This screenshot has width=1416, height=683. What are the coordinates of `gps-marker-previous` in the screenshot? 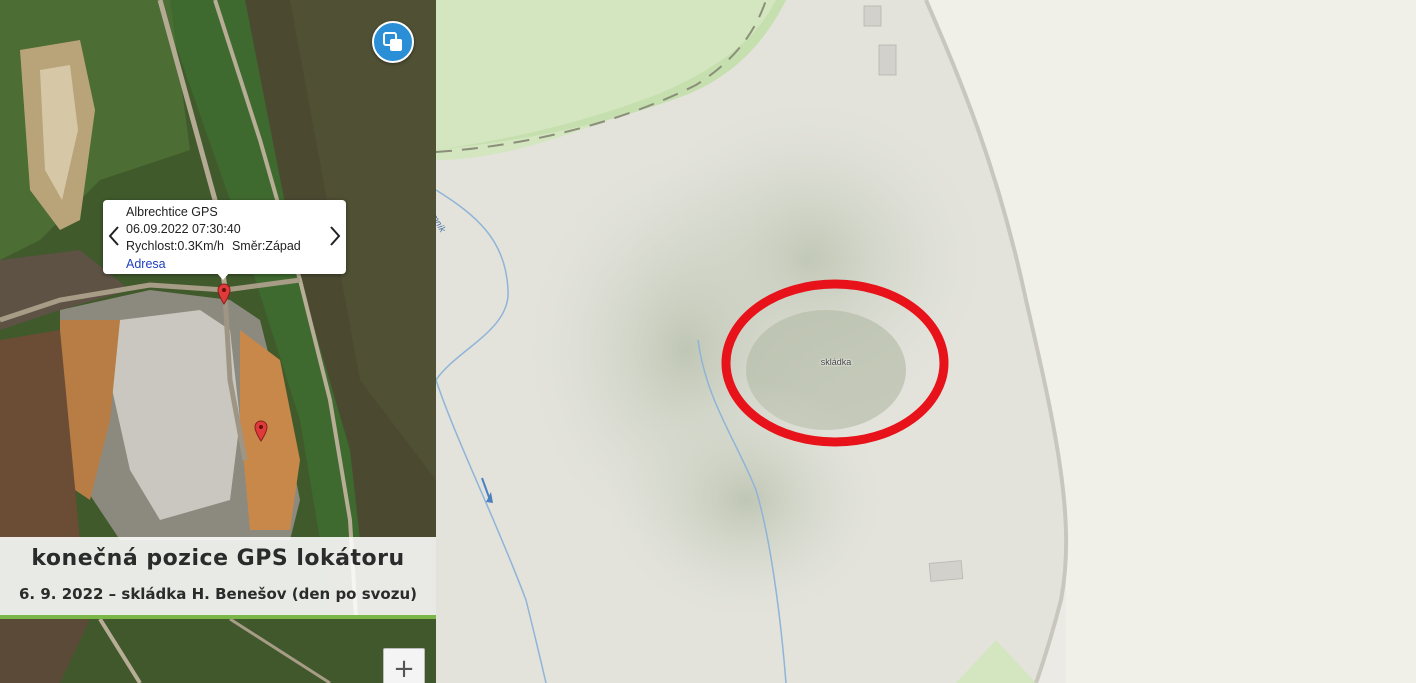 It's located at (261, 431).